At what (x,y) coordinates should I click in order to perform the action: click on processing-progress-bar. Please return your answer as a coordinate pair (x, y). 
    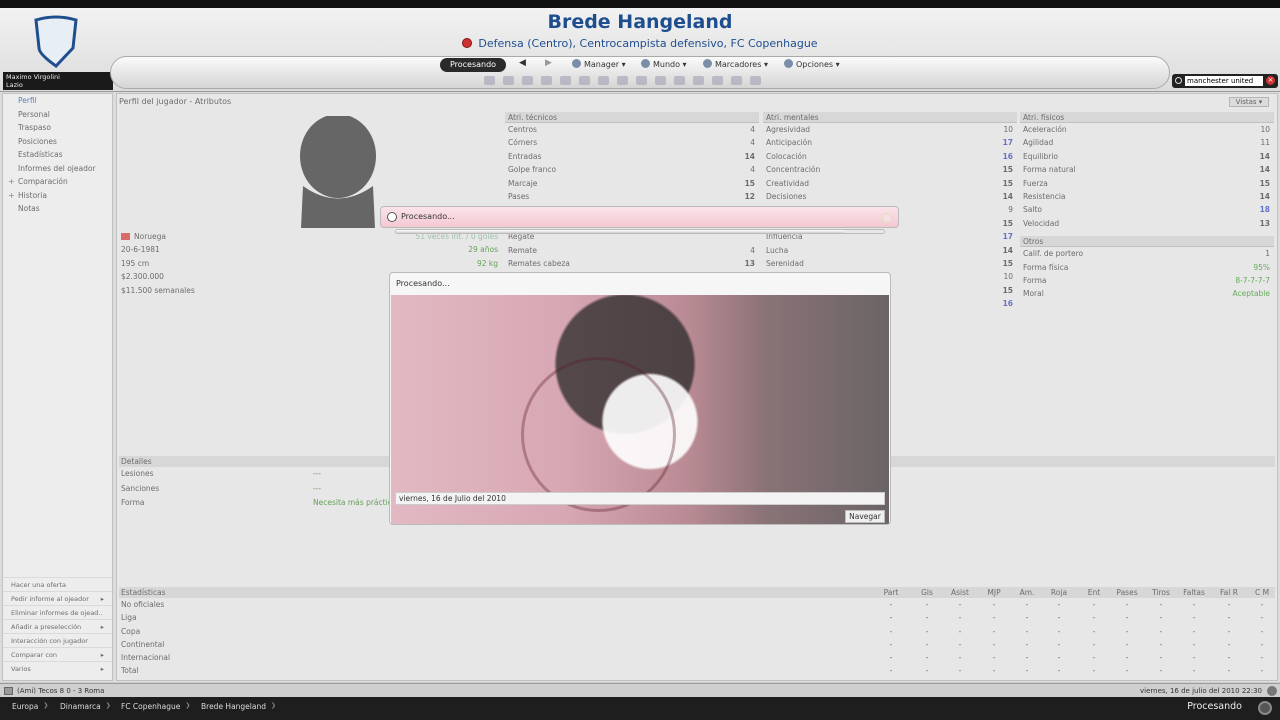
    Looking at the image, I should click on (640, 231).